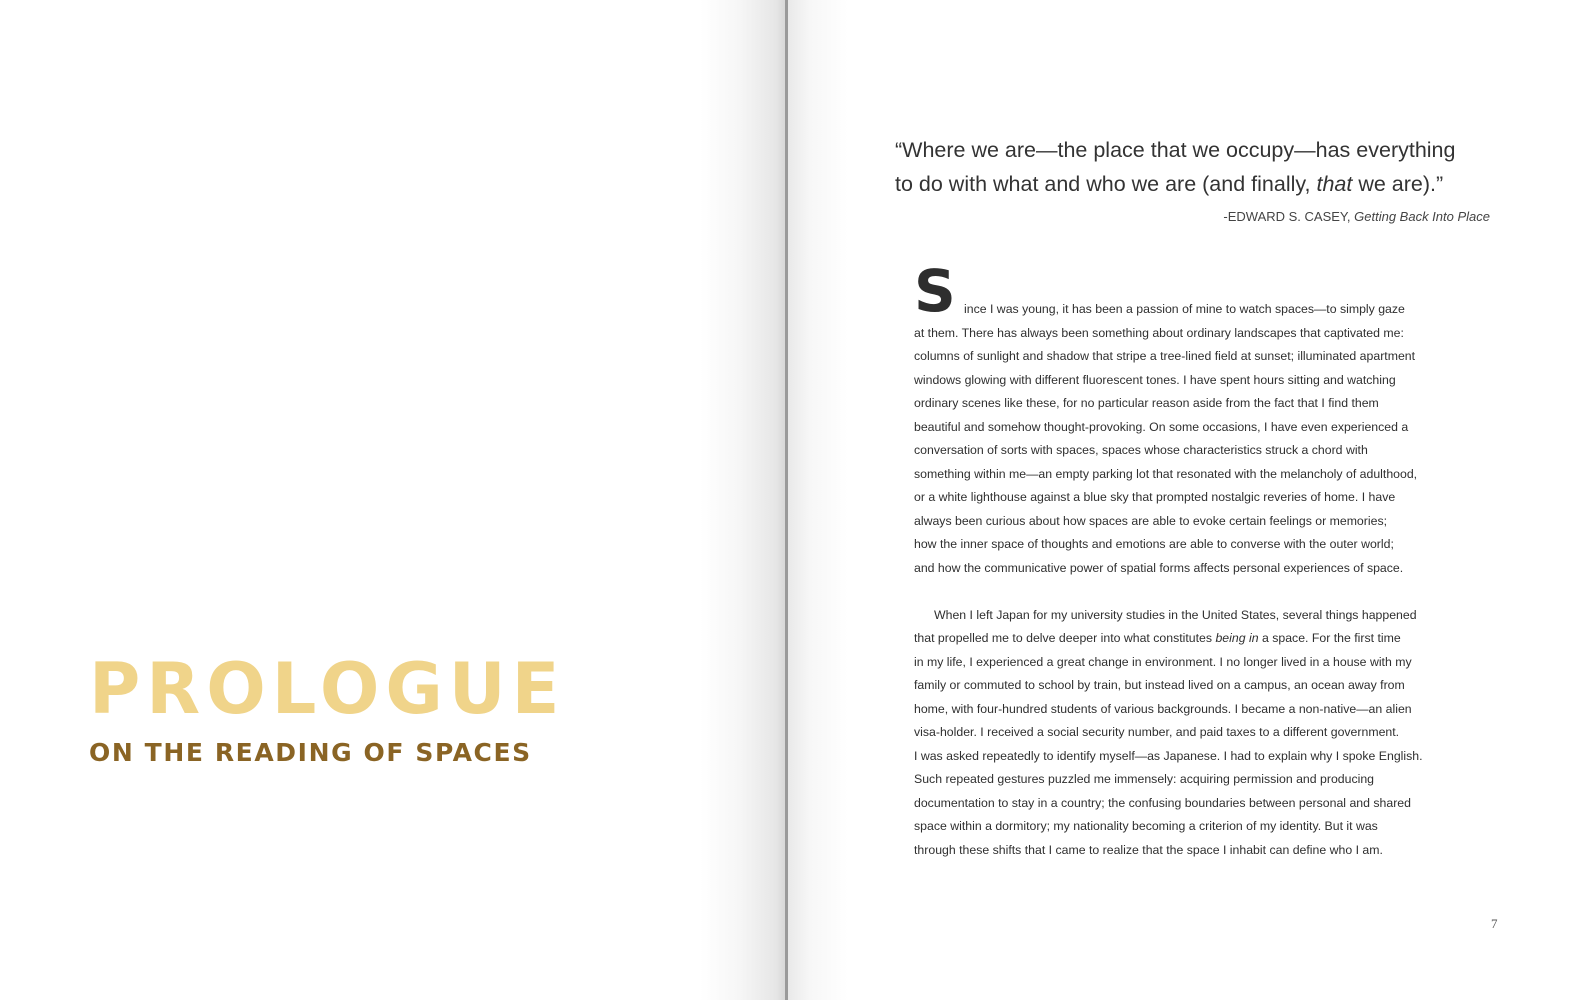 This screenshot has width=1576, height=1000. I want to click on chapter-subtitle: ON THE READING OF SPACES, so click(310, 752).